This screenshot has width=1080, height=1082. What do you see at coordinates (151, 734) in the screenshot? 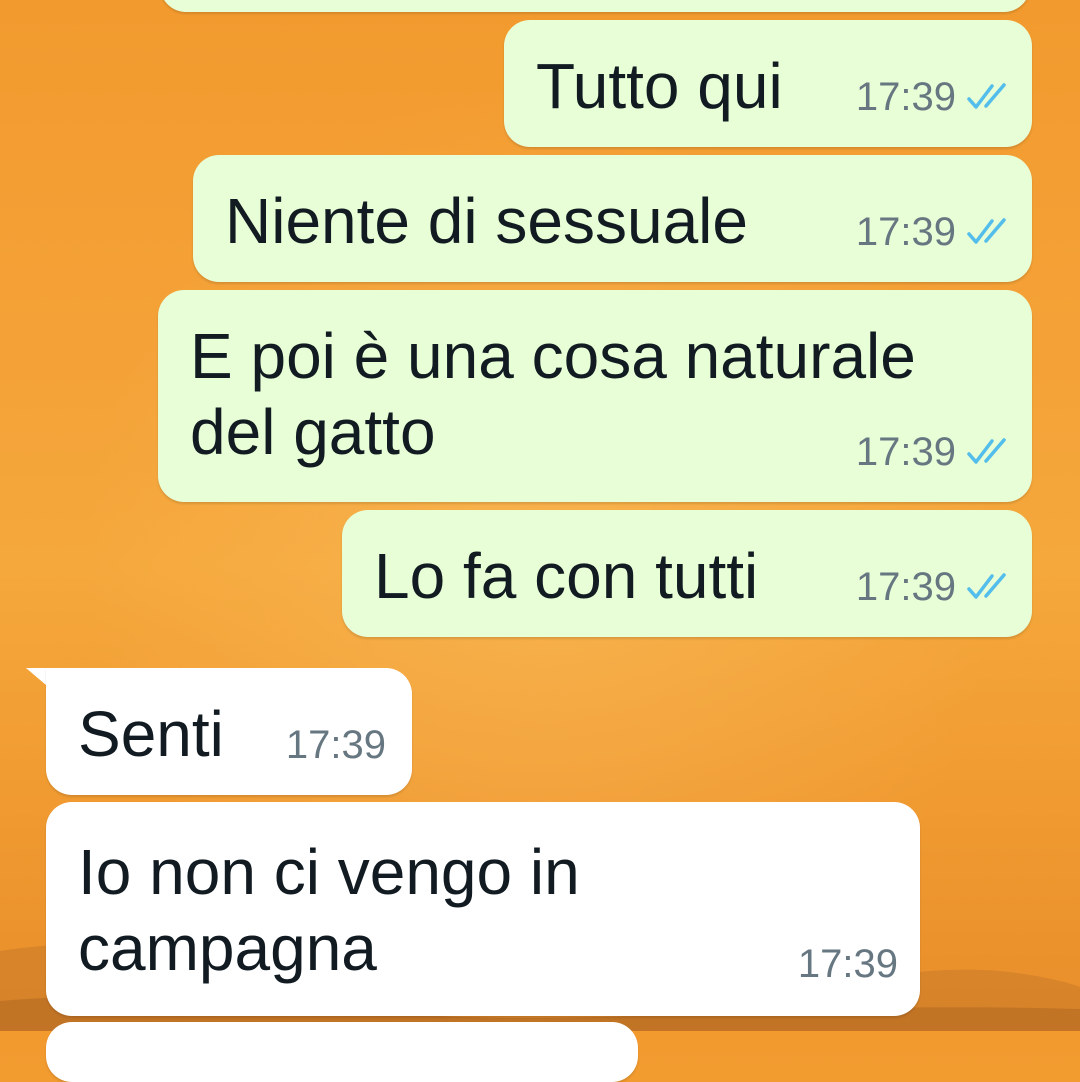
I see `message-text: Senti` at bounding box center [151, 734].